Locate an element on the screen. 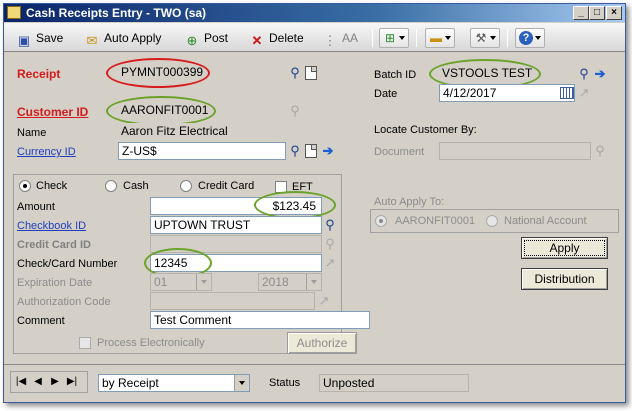 The width and height of the screenshot is (632, 411). additional-menu-button: ⊞ is located at coordinates (394, 38).